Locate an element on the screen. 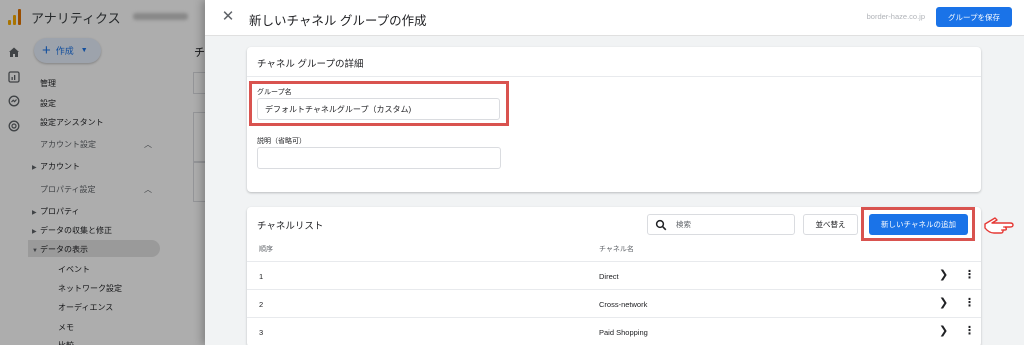 The width and height of the screenshot is (1024, 345). table-row: 2 Cross-network ❯ ⋮ is located at coordinates (614, 303).